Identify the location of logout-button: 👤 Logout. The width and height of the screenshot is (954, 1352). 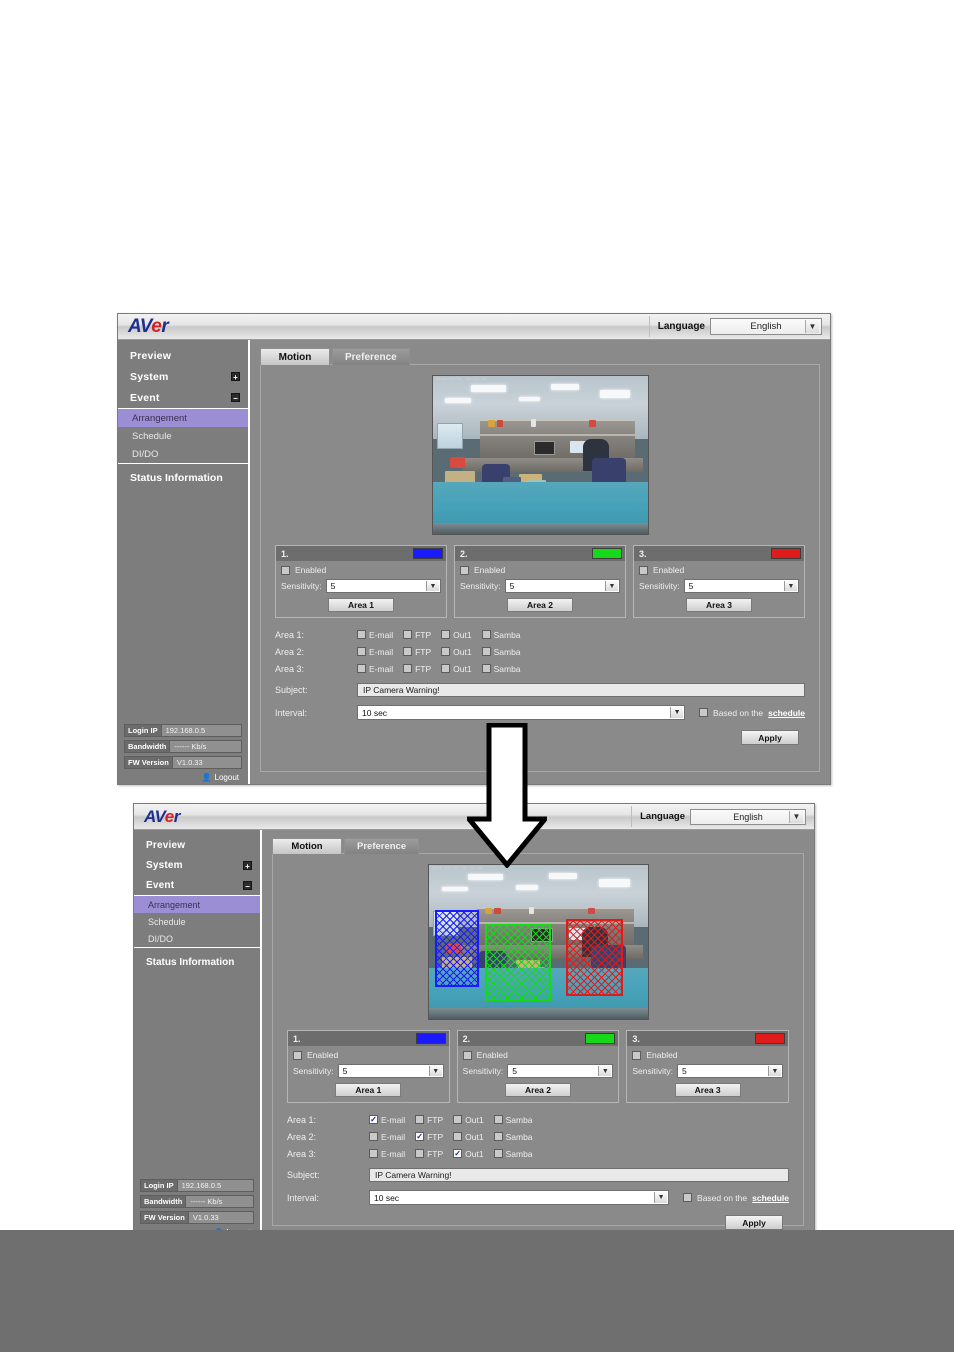
(183, 777).